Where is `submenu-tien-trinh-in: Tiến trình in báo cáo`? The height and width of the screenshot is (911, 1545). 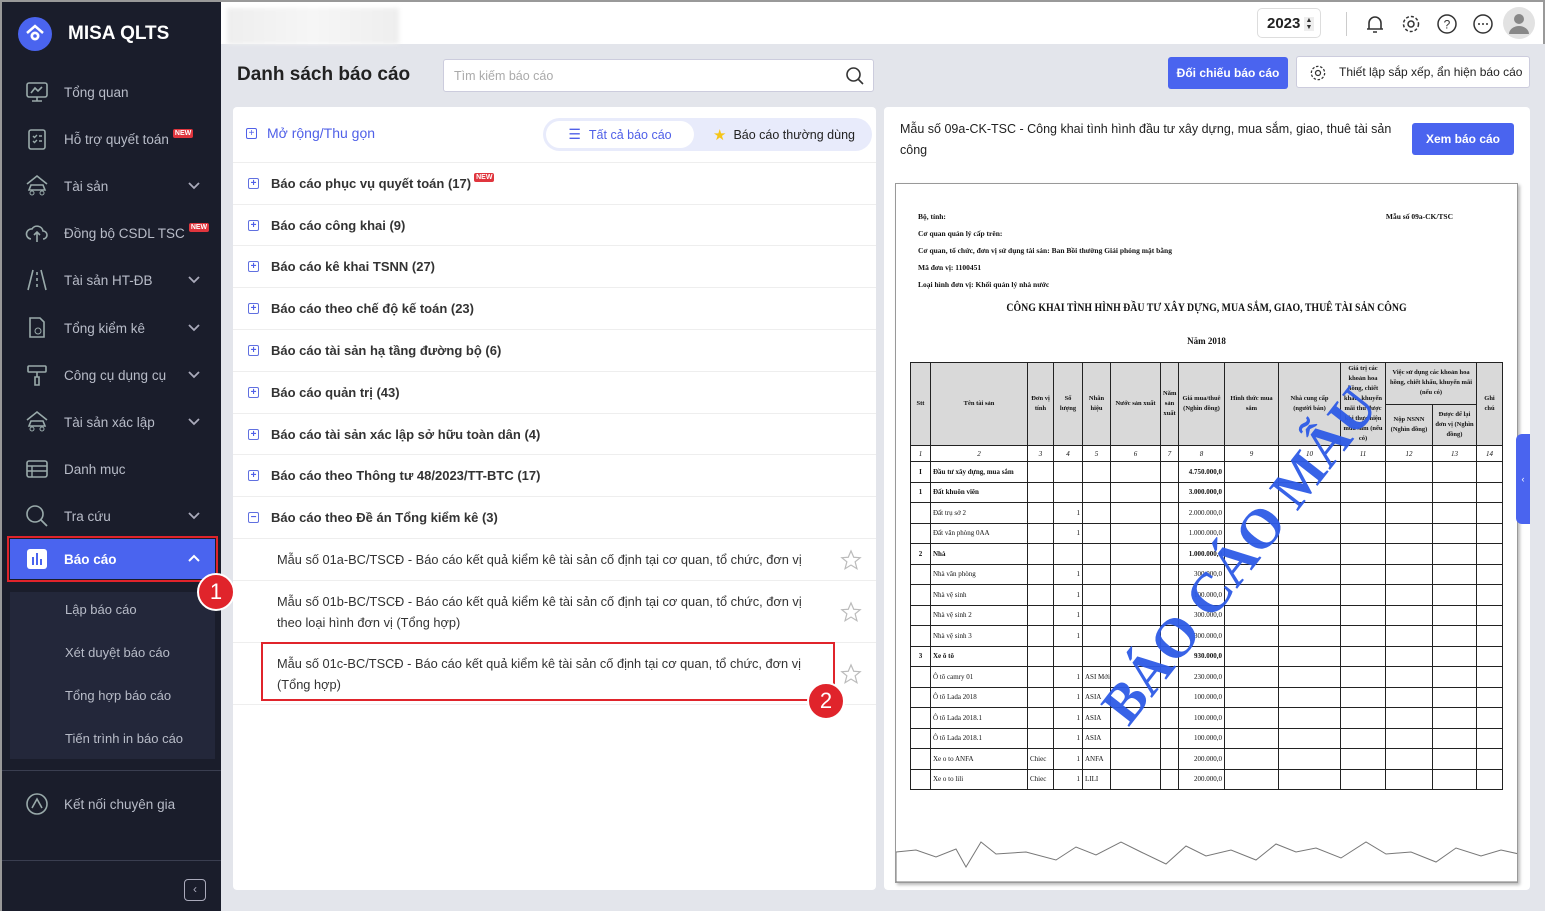
submenu-tien-trinh-in: Tiến trình in báo cáo is located at coordinates (124, 738).